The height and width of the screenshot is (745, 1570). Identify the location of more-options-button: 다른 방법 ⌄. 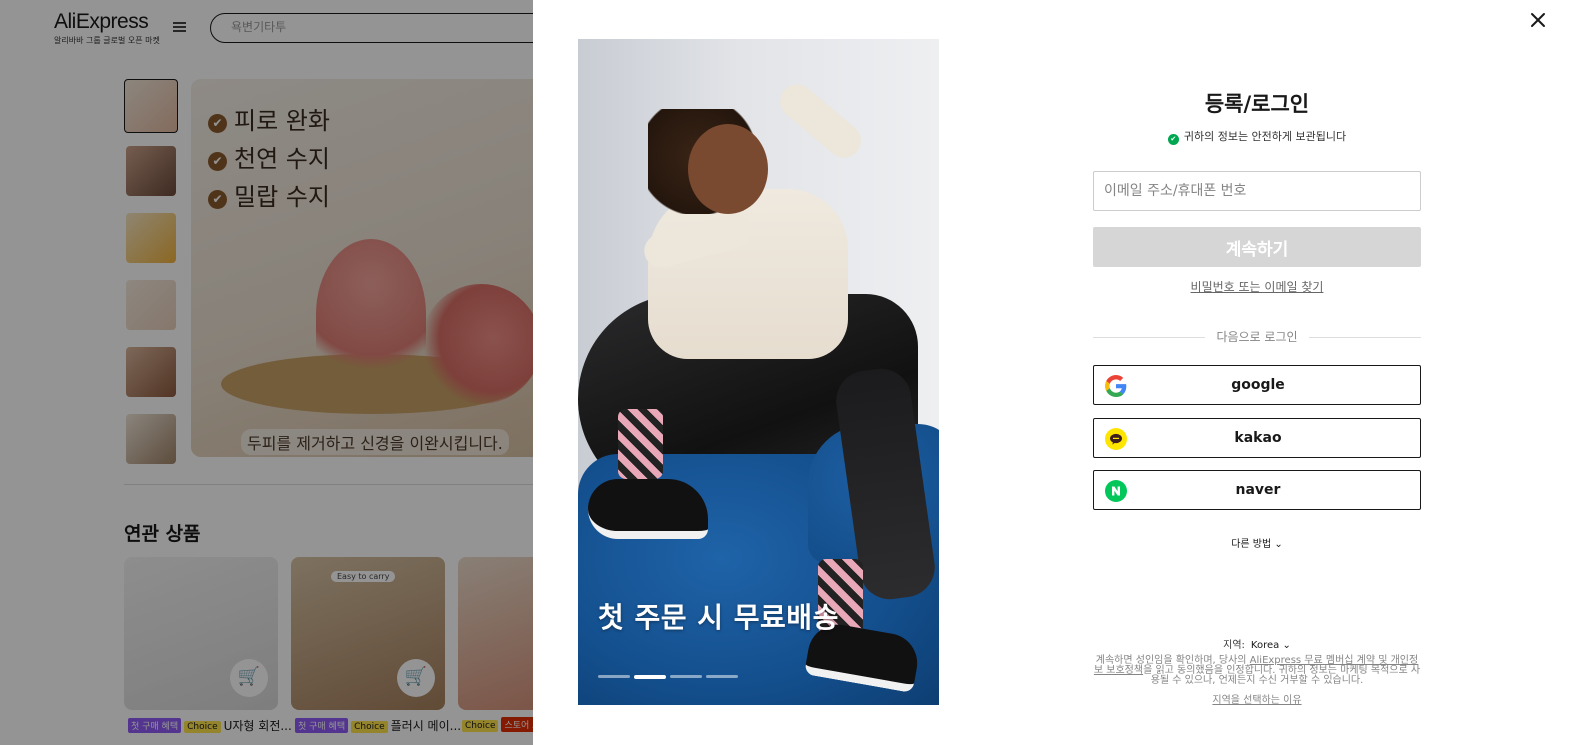
(1257, 542).